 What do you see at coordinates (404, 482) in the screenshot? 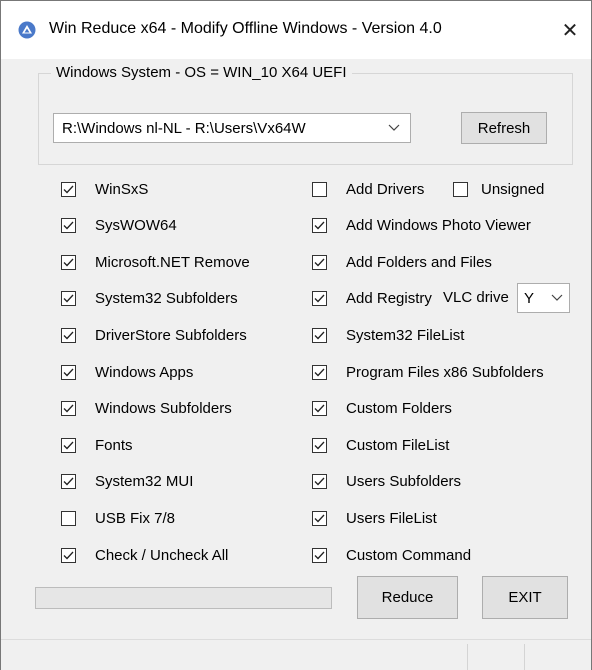
I see `checkbox-label: Users Subfolders` at bounding box center [404, 482].